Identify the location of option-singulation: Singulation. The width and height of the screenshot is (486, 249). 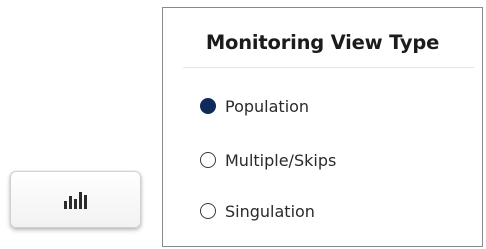
(257, 211).